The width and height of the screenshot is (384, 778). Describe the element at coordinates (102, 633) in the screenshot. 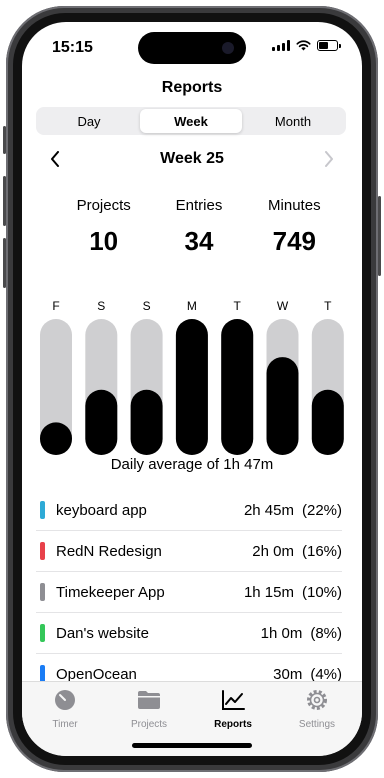

I see `project-name: Dan's website` at that location.